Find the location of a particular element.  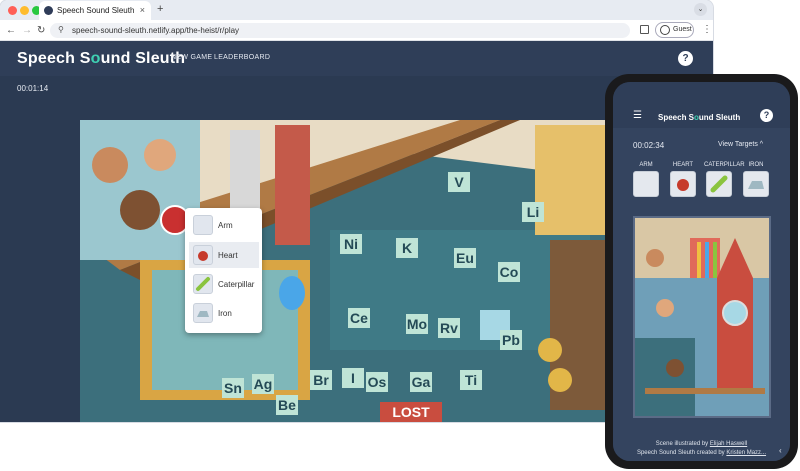

site-favicon-icon is located at coordinates (48, 10).